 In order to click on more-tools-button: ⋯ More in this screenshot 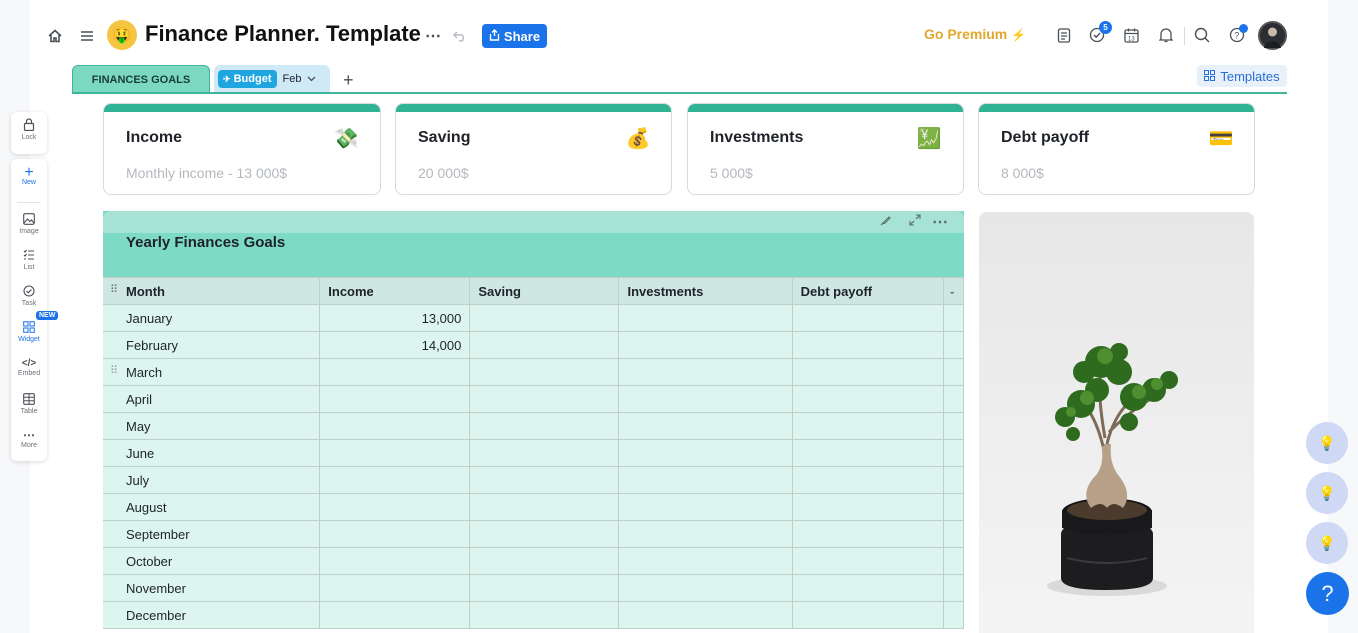, I will do `click(29, 439)`.